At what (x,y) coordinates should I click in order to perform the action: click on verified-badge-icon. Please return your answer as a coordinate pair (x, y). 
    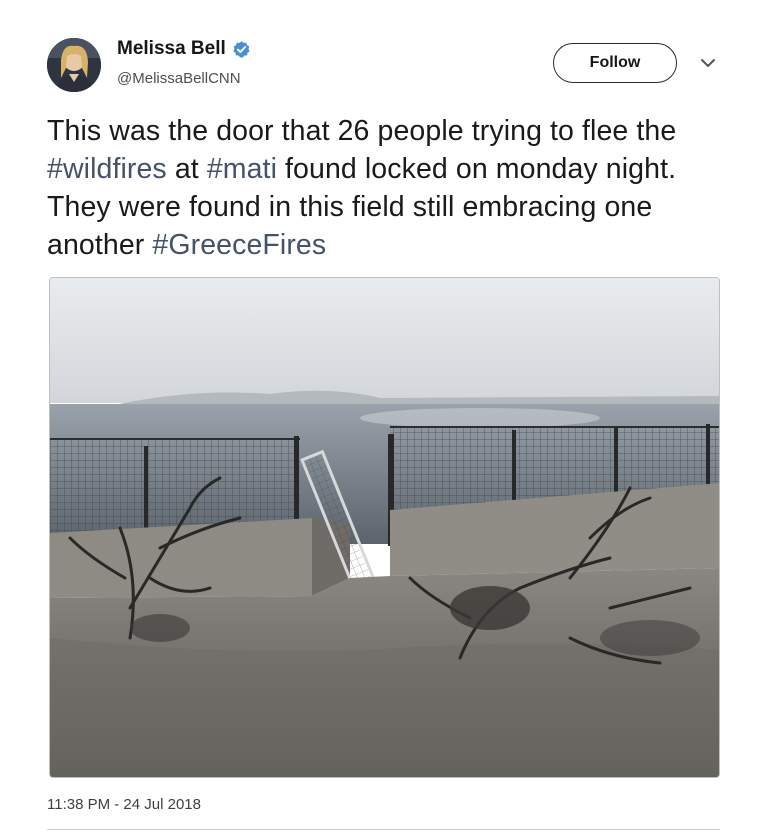
    Looking at the image, I should click on (241, 48).